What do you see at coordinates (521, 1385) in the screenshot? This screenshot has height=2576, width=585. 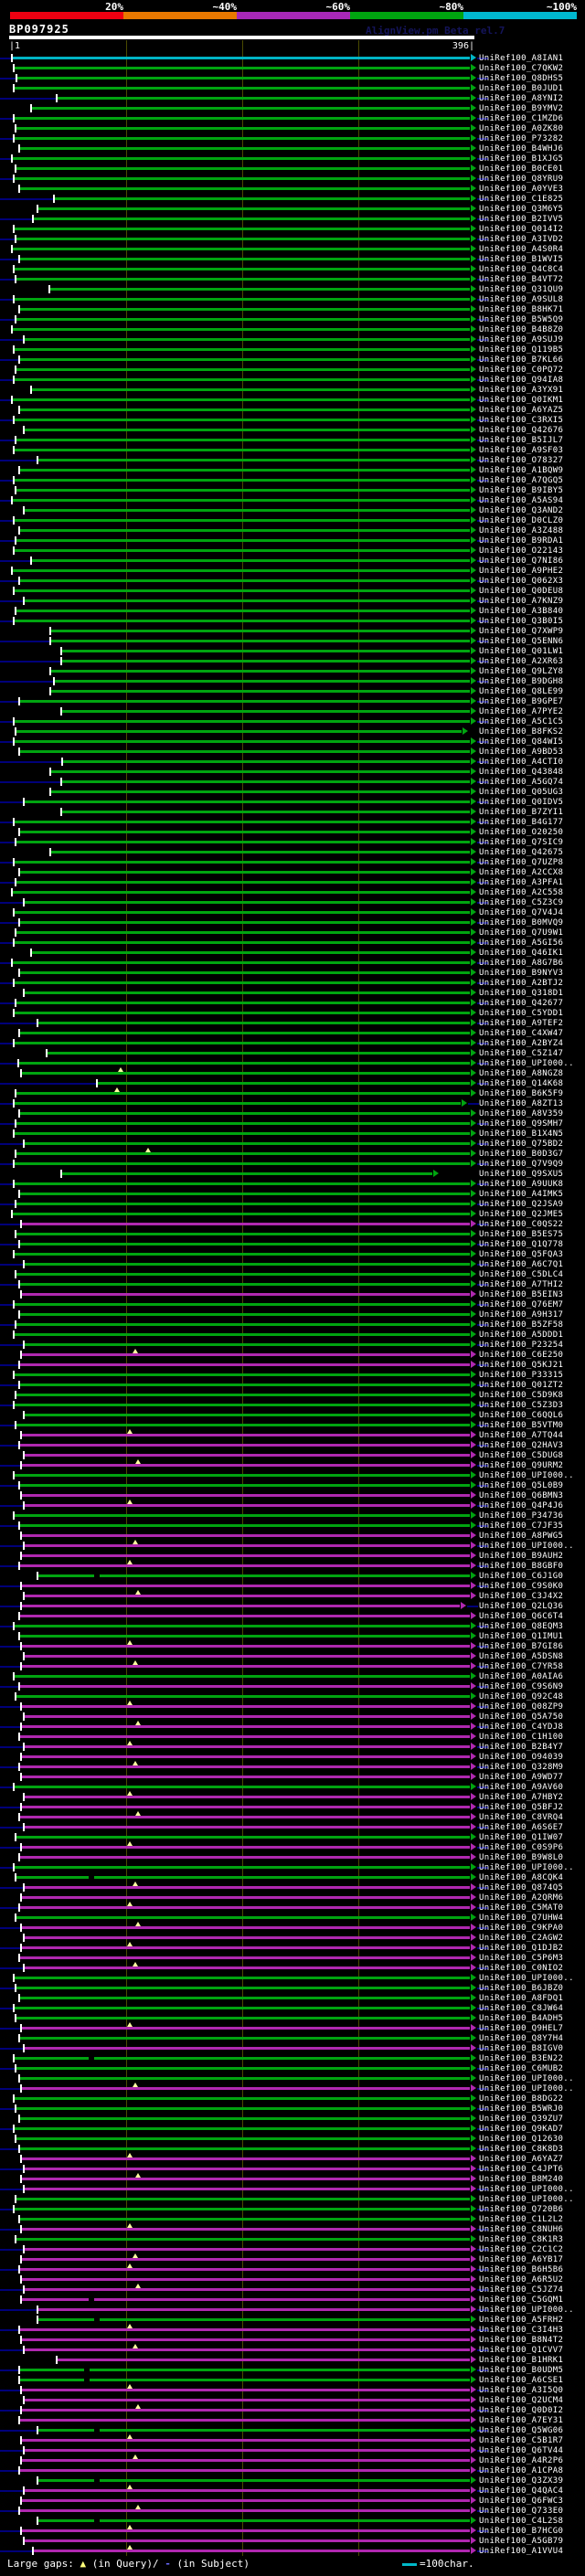 I see `hit-label: UniRef100_Q01ZT2` at bounding box center [521, 1385].